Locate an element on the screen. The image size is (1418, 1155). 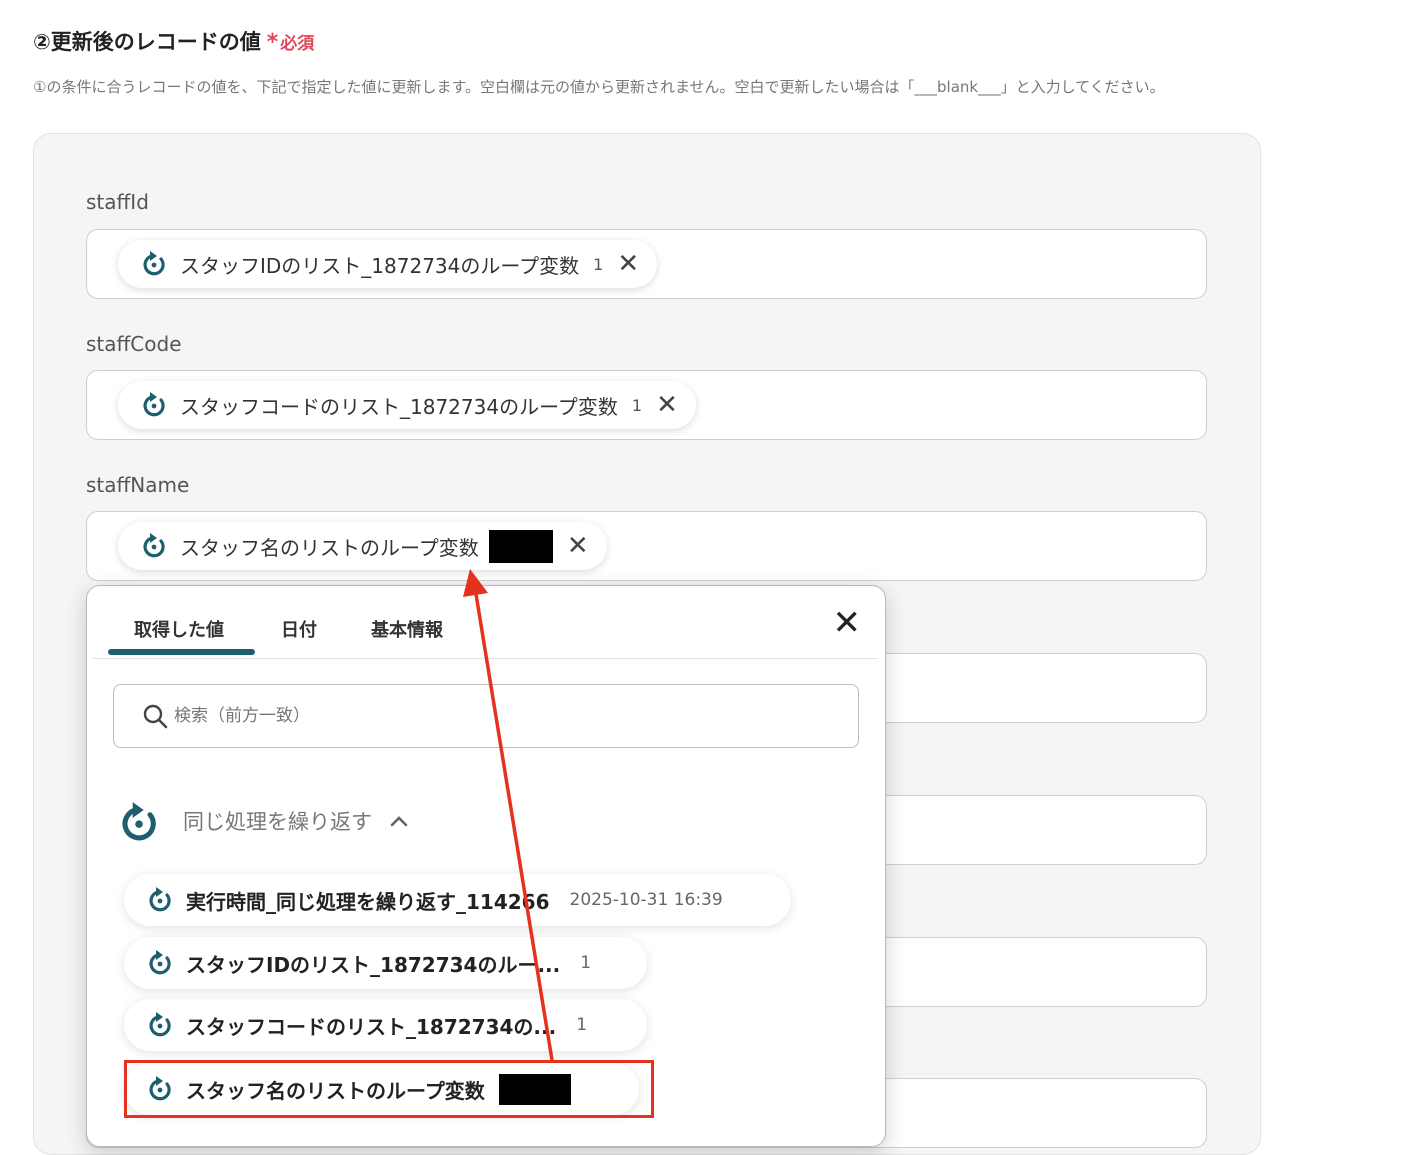
chevron-up-icon is located at coordinates (399, 821).